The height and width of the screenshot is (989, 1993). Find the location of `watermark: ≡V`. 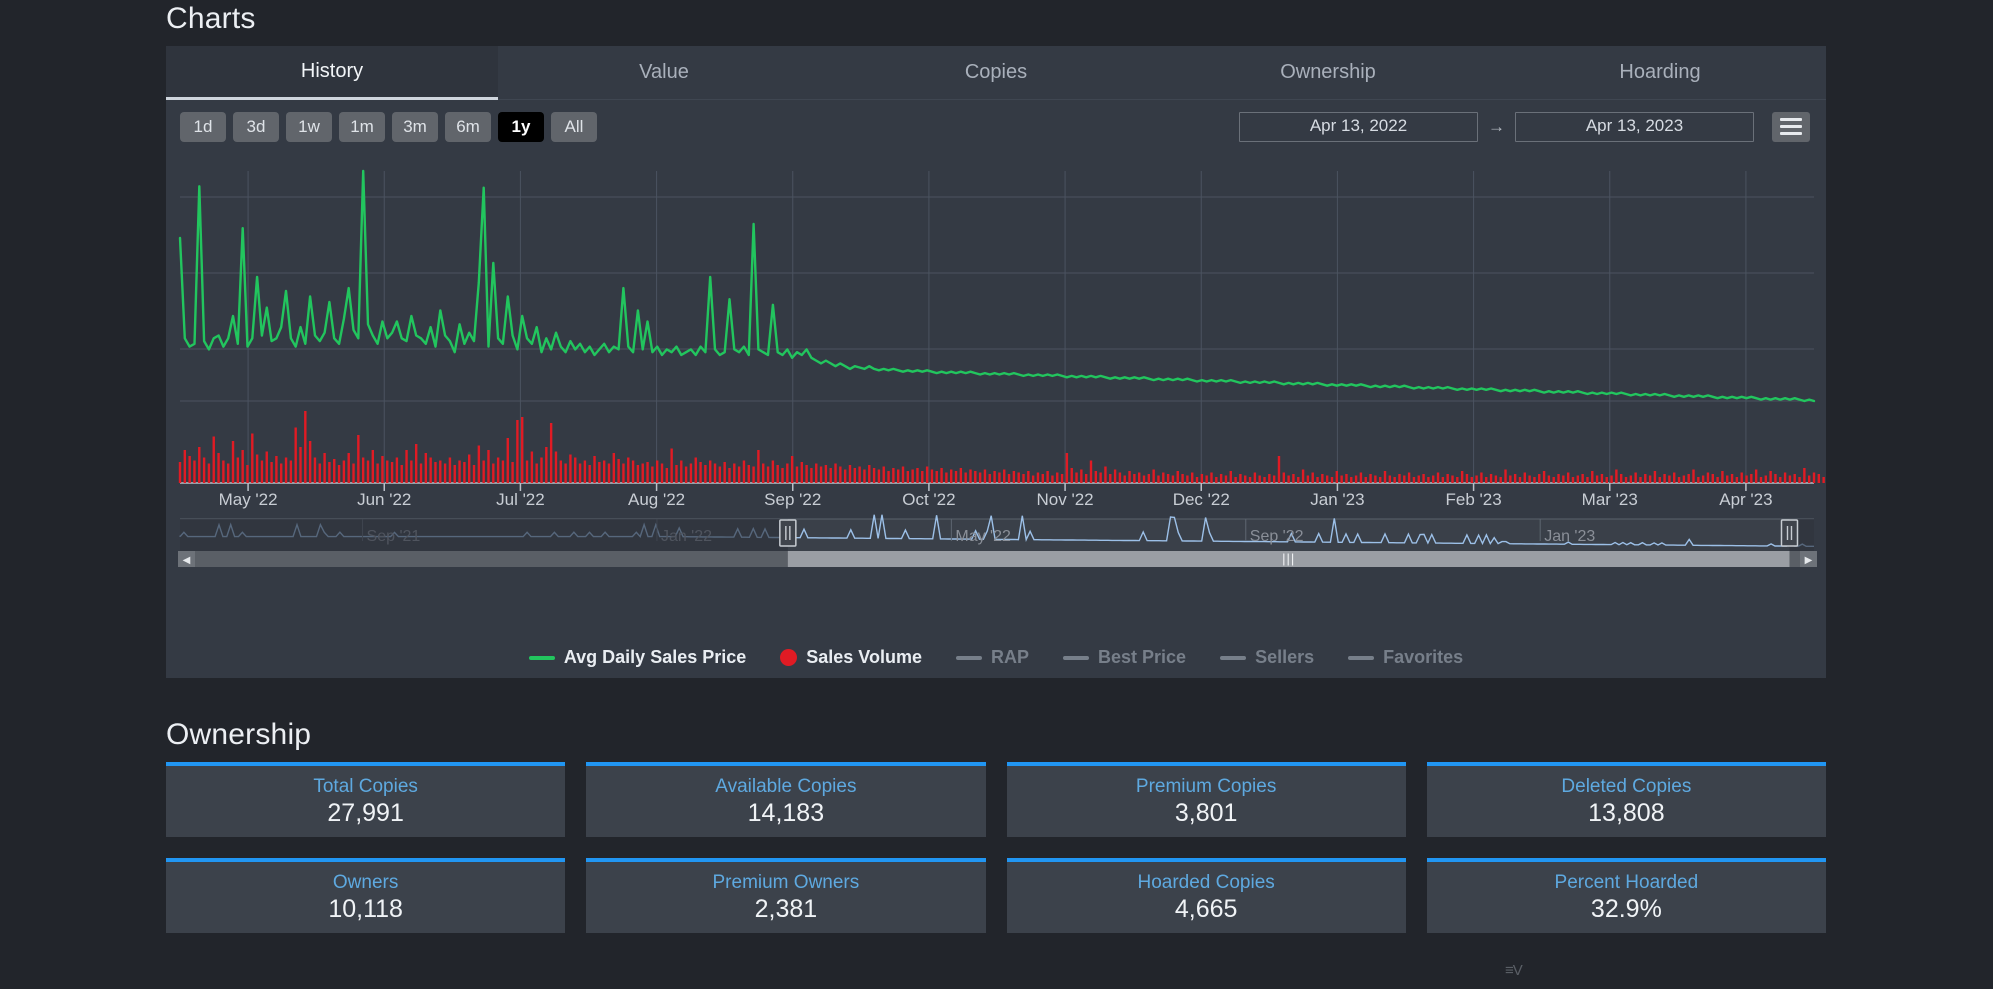

watermark: ≡V is located at coordinates (1514, 970).